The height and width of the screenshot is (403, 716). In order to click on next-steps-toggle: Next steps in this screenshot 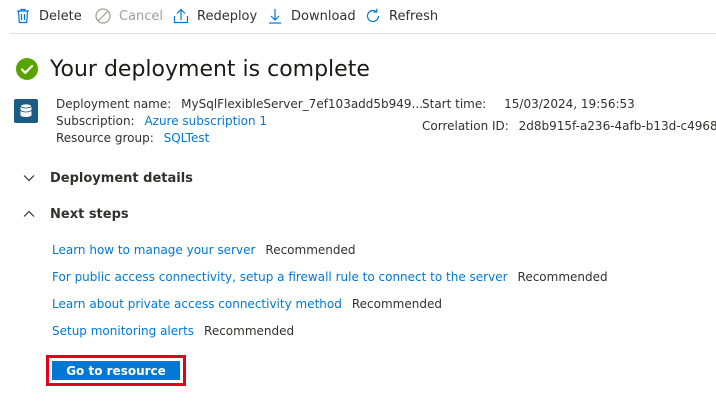, I will do `click(75, 214)`.